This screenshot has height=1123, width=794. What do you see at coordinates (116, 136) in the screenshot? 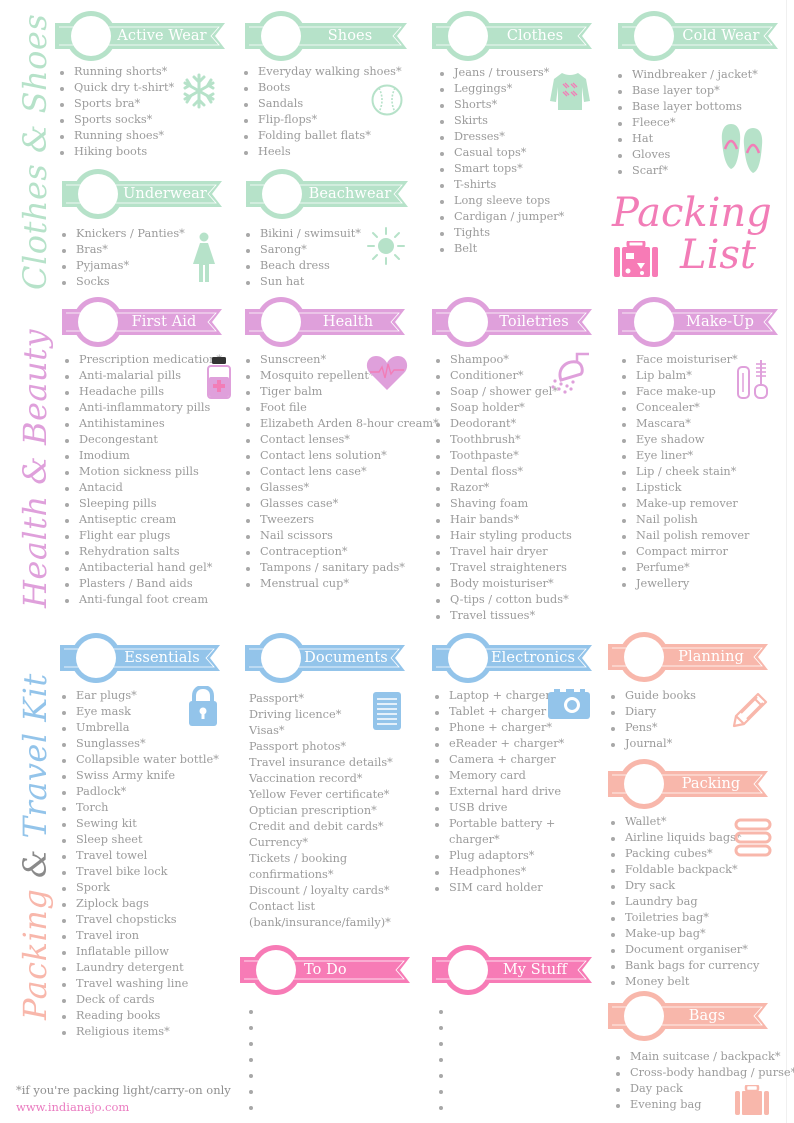
I see `list-item: Running shoes*` at bounding box center [116, 136].